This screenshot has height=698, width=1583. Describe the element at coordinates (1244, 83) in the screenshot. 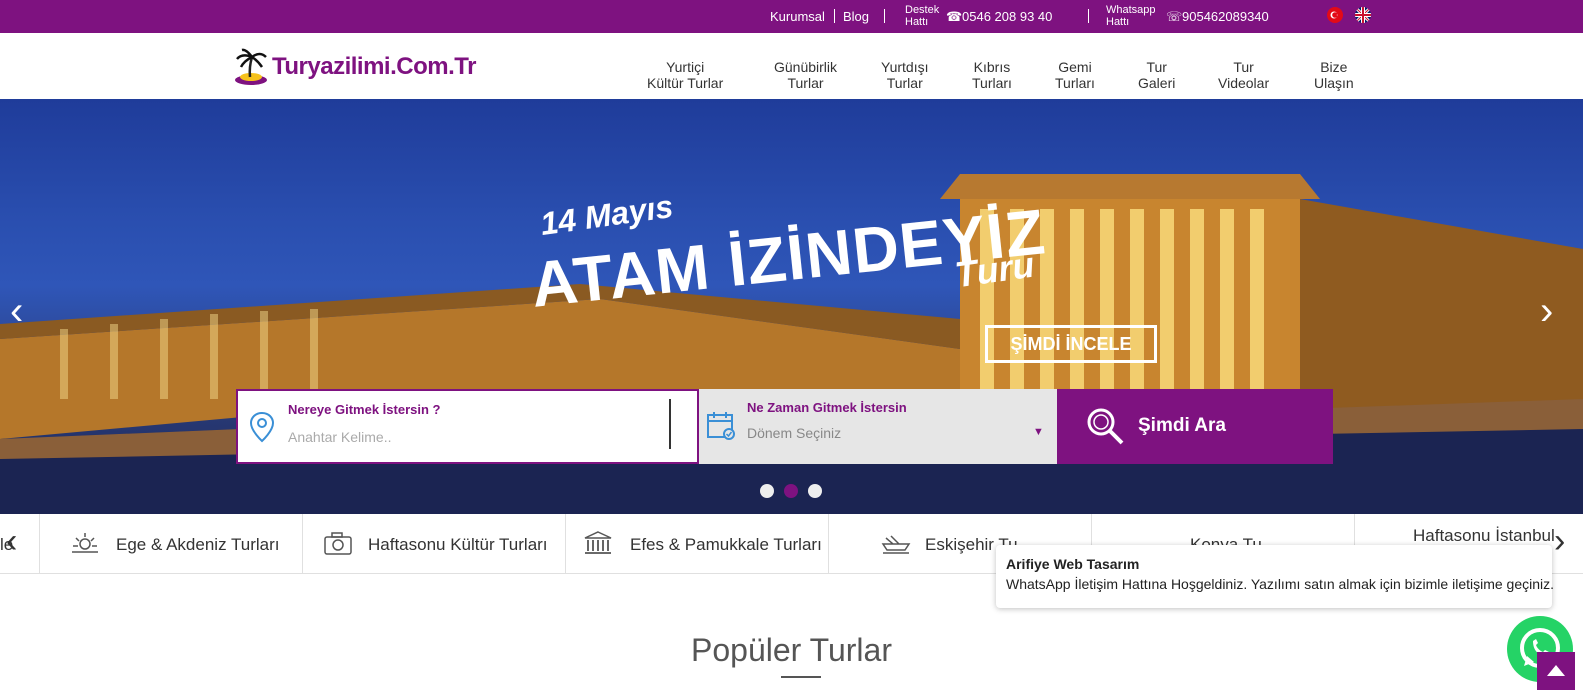

I see `nav-label: Videolar` at that location.